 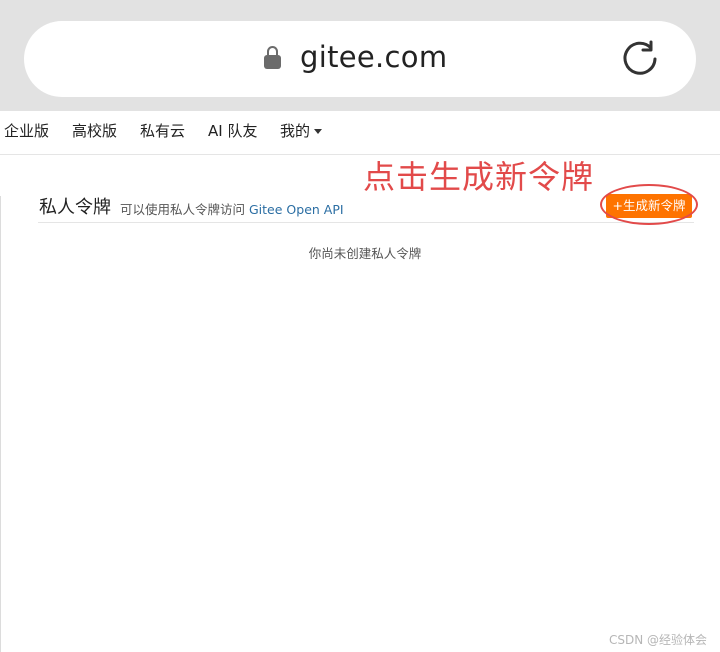 What do you see at coordinates (0, 424) in the screenshot?
I see `content-left-border` at bounding box center [0, 424].